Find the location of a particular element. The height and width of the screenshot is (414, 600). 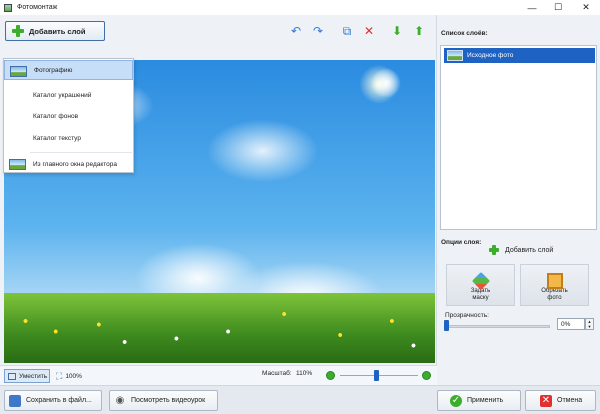

apply-button: ✓ Применить is located at coordinates (479, 400).